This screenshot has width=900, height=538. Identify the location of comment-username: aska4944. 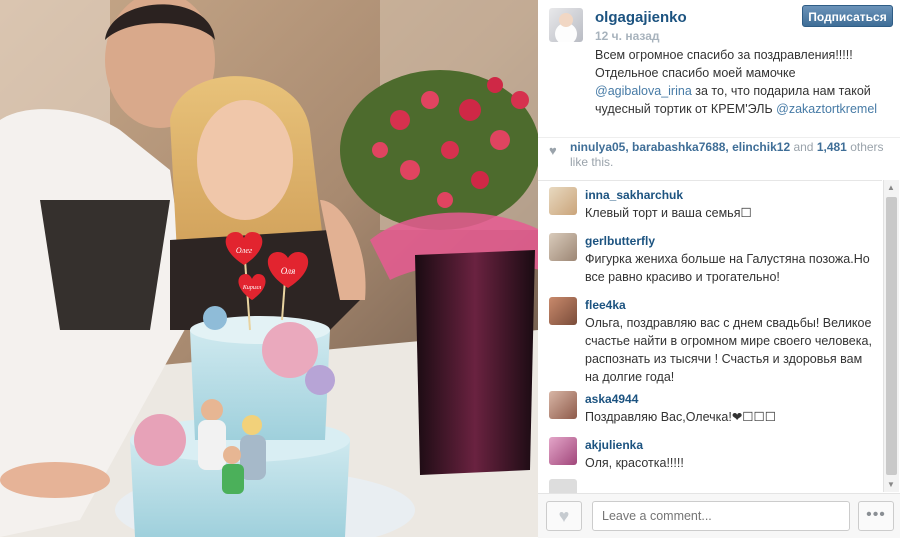
(611, 399).